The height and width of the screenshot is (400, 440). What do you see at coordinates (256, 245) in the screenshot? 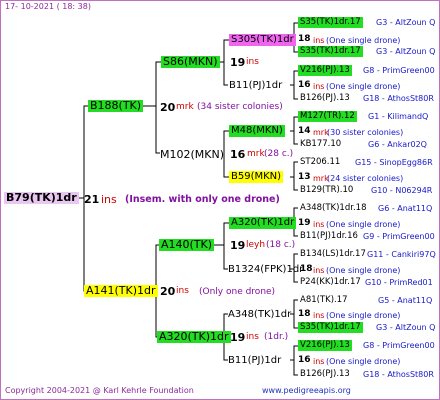
I see `gen2-unit-3: leyh` at bounding box center [256, 245].